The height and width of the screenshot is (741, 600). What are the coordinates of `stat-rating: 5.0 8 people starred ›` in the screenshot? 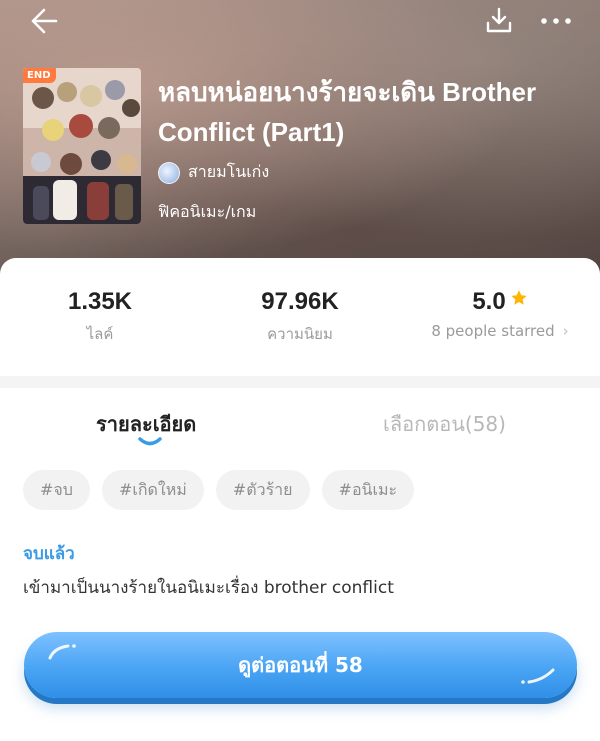 It's located at (500, 314).